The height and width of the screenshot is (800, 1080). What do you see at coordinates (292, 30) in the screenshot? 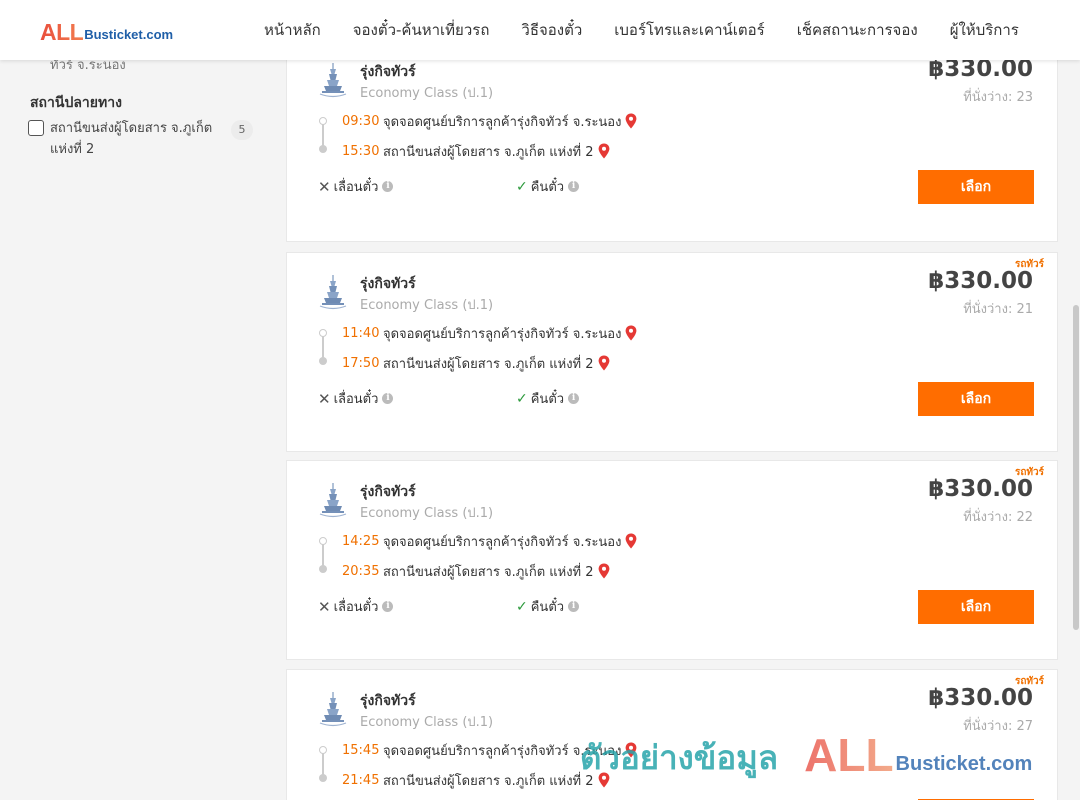
I see `nav-home: หน้าหลัก` at bounding box center [292, 30].